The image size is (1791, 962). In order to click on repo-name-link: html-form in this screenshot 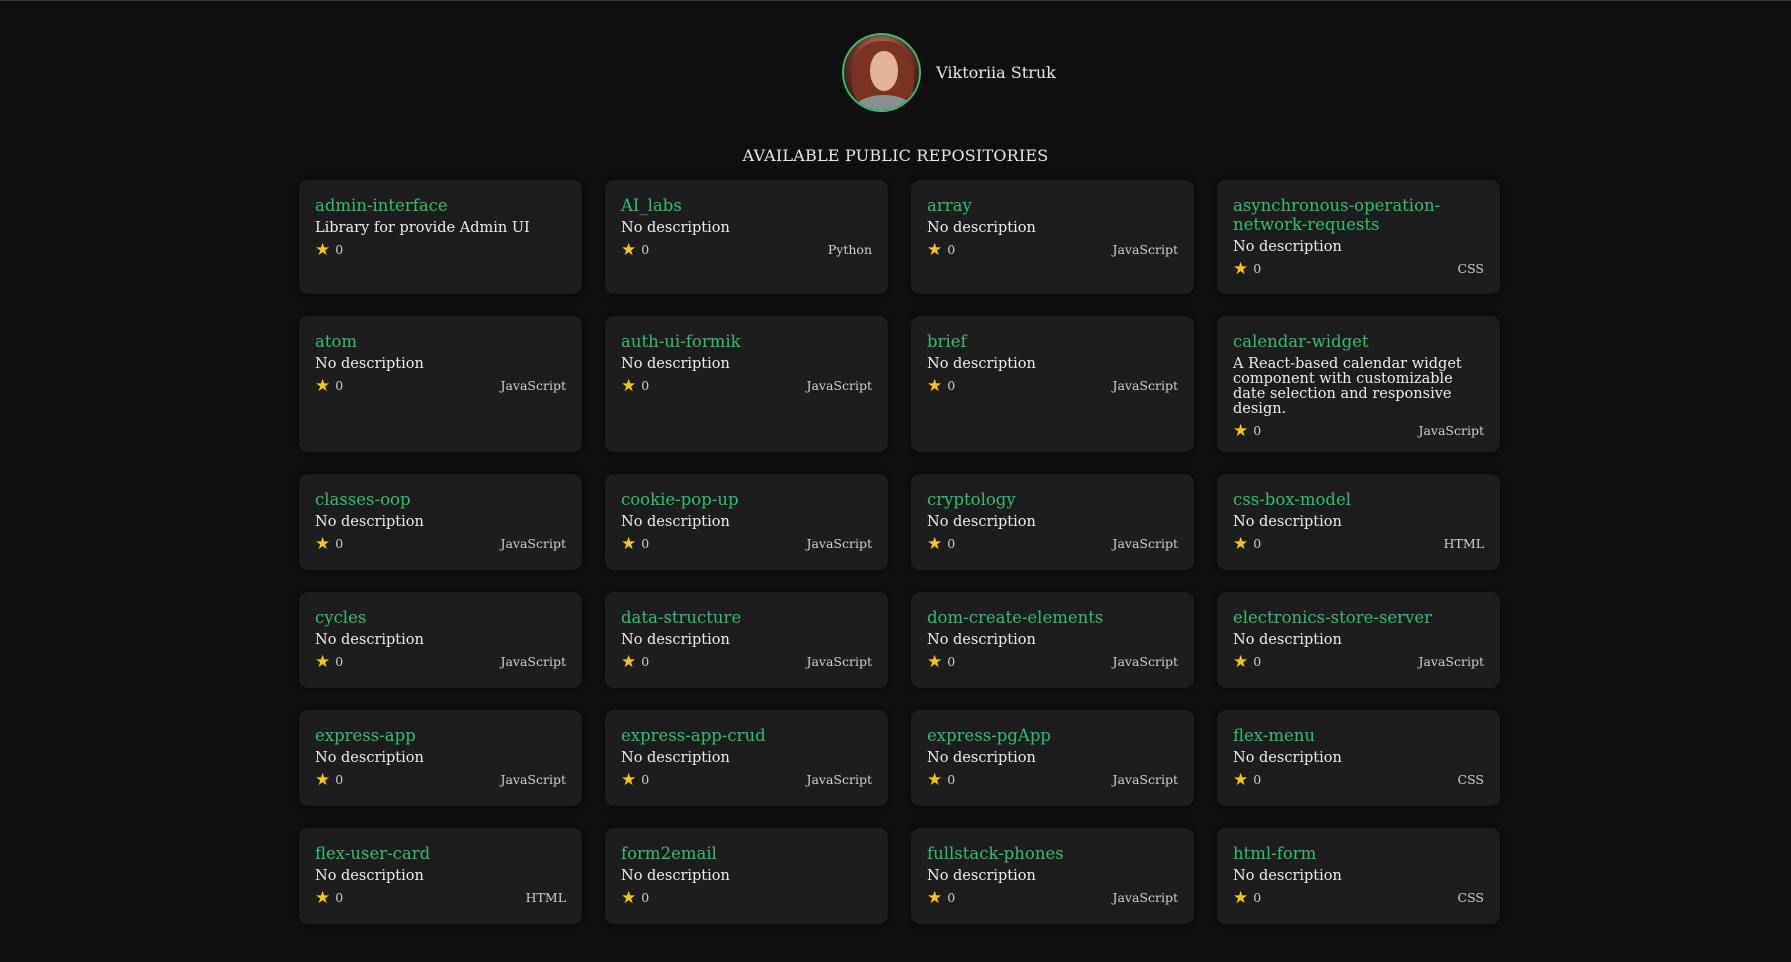, I will do `click(1358, 853)`.